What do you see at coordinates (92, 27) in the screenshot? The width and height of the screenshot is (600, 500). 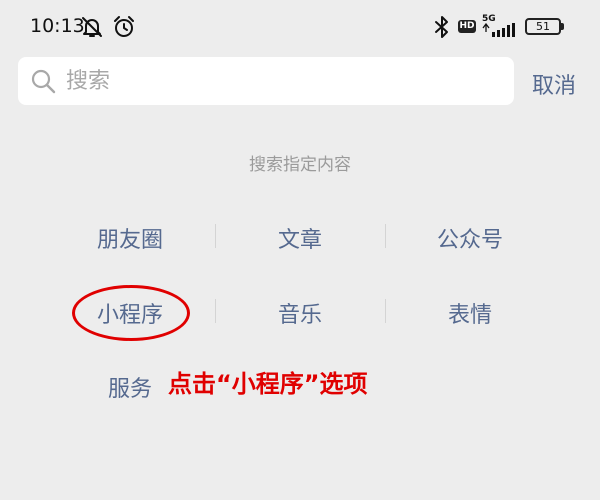 I see `mute-icon` at bounding box center [92, 27].